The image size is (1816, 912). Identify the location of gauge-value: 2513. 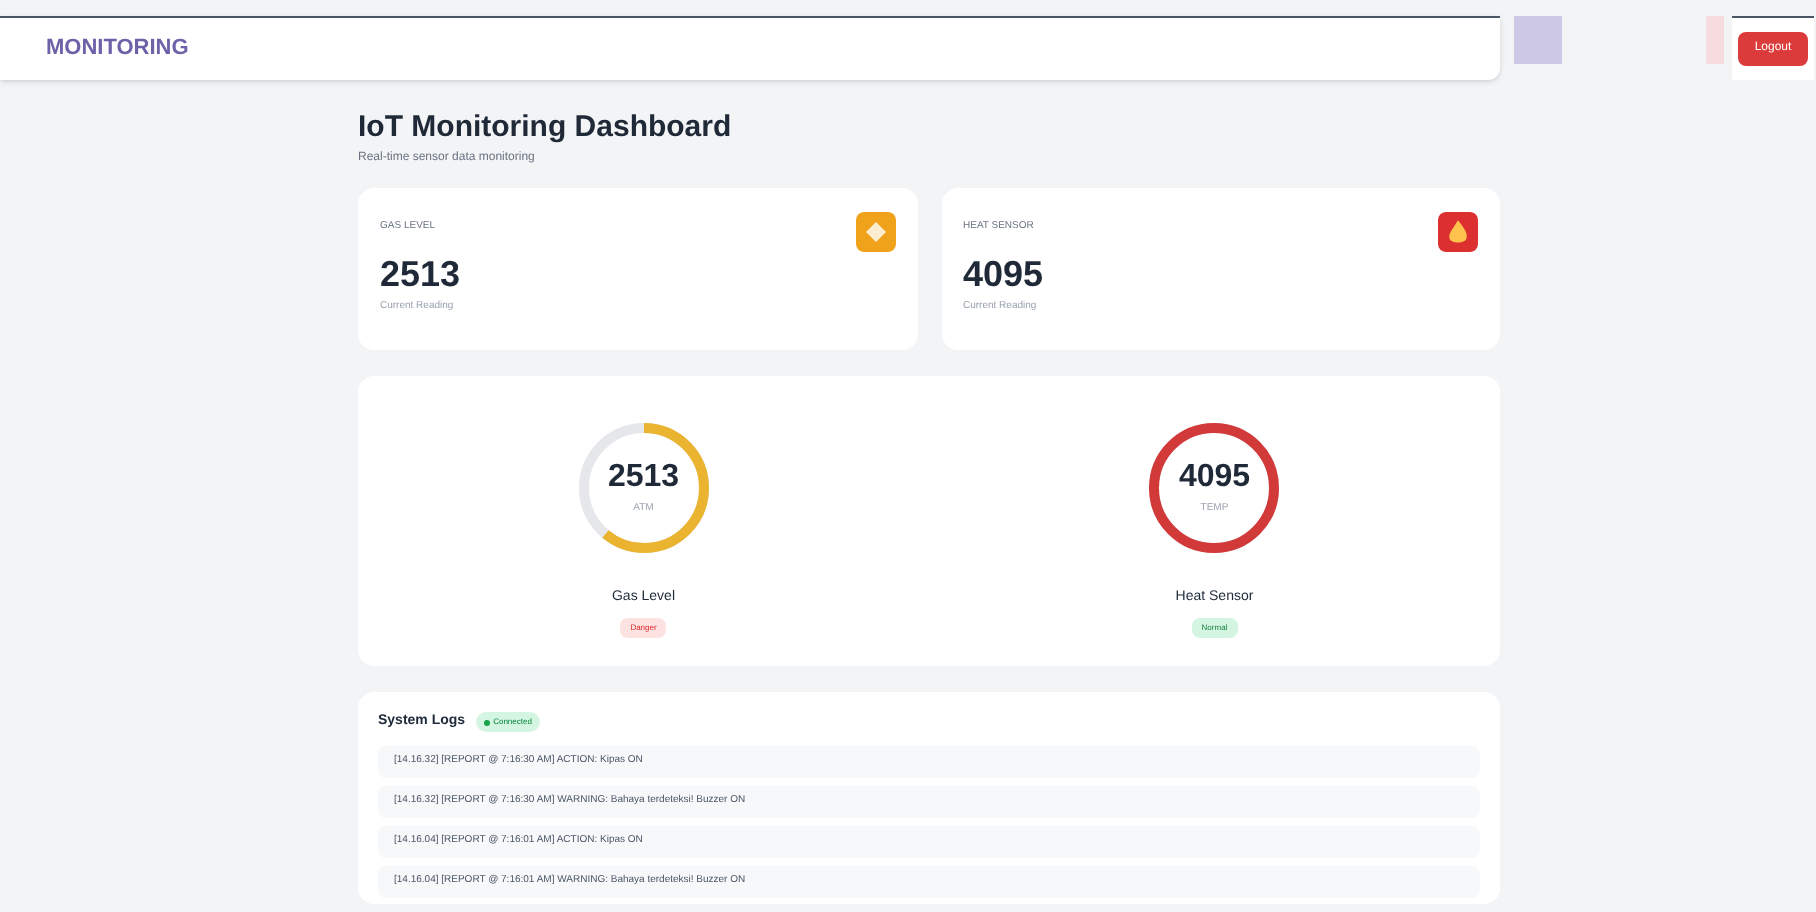
(643, 477).